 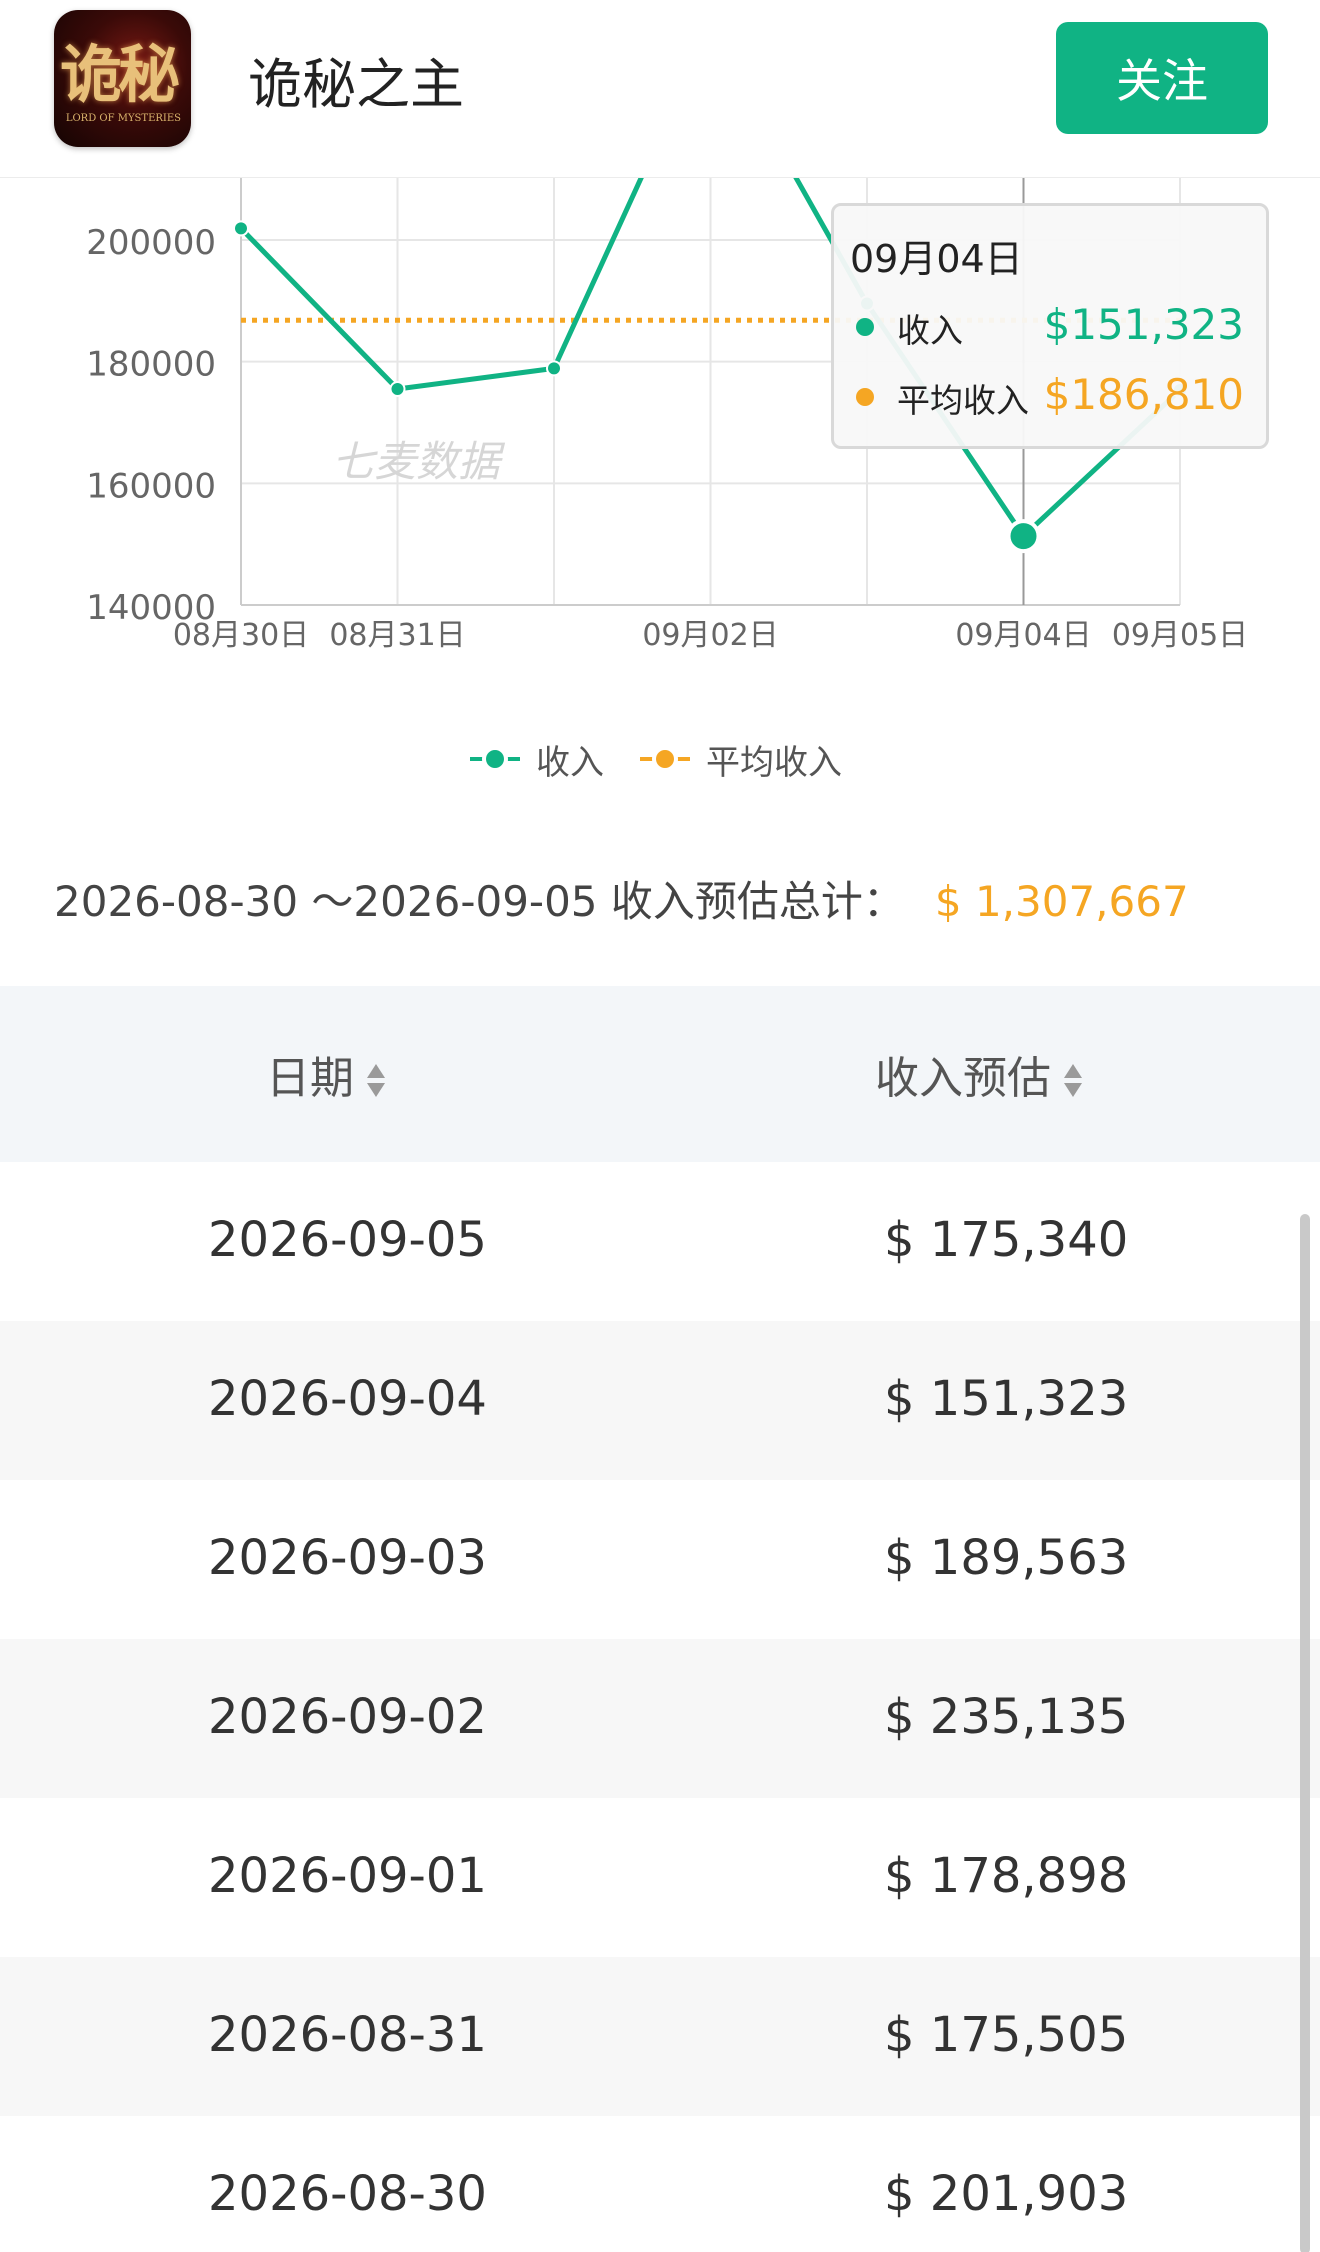 What do you see at coordinates (1006, 1717) in the screenshot?
I see `cell-revenue: $ 235,135` at bounding box center [1006, 1717].